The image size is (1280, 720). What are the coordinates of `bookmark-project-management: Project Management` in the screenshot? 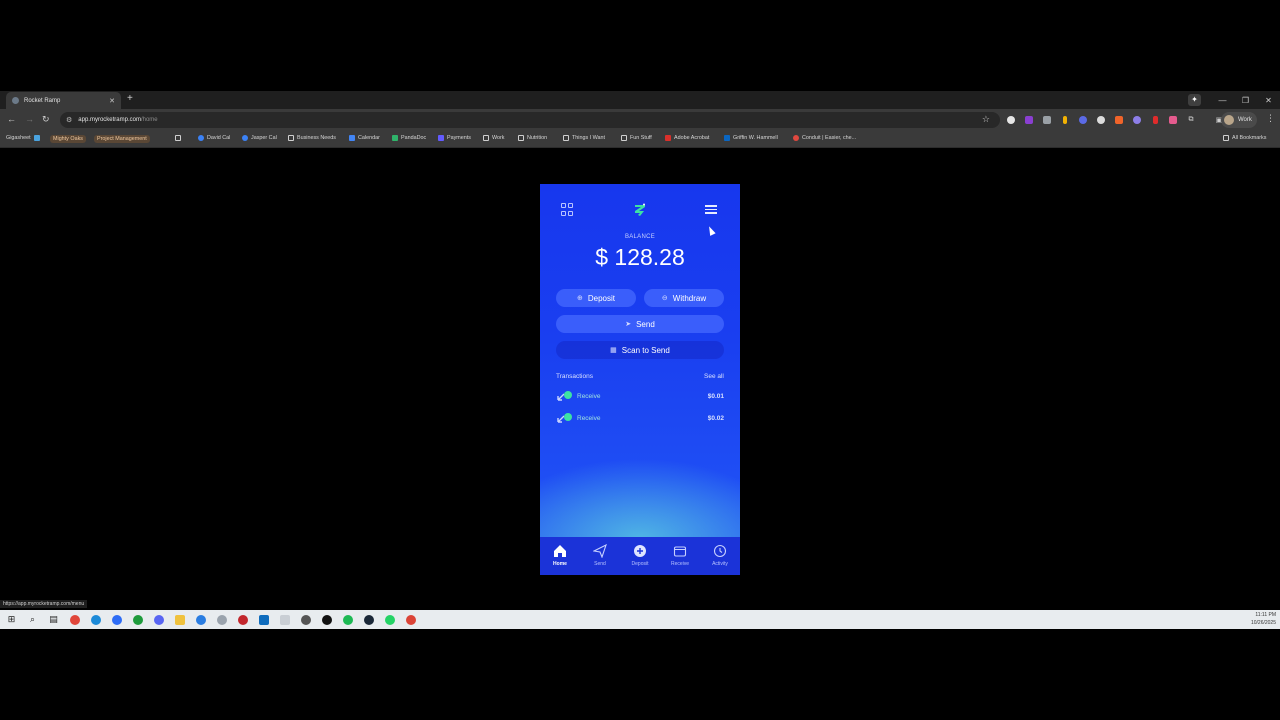 It's located at (122, 139).